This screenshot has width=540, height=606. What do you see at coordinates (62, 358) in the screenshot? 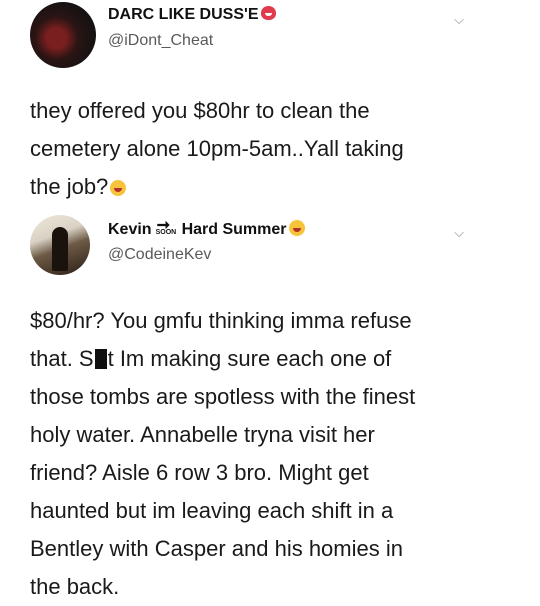
I see `text-line-part: that. S` at bounding box center [62, 358].